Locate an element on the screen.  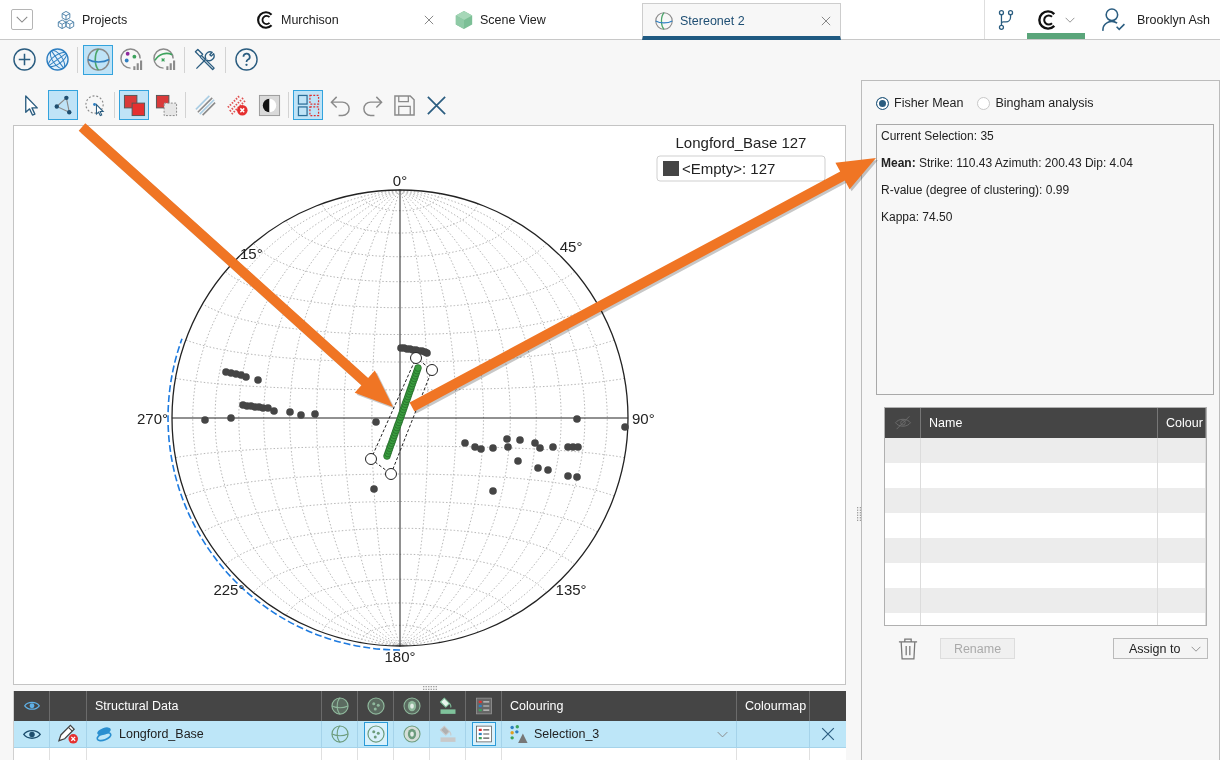
user-icon is located at coordinates (1114, 19).